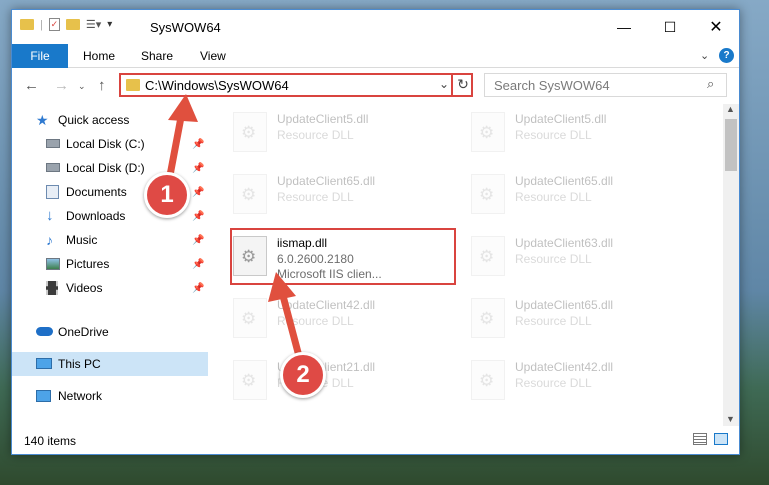 The height and width of the screenshot is (485, 769). Describe the element at coordinates (88, 264) in the screenshot. I see `sidebar-item-label: Pictures` at that location.